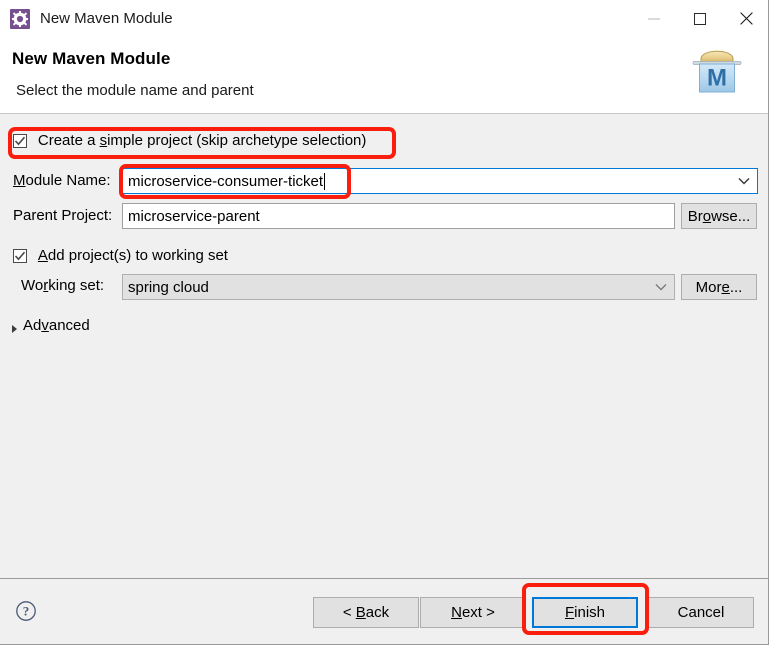 This screenshot has width=769, height=645. I want to click on page-title: New Maven Module, so click(91, 58).